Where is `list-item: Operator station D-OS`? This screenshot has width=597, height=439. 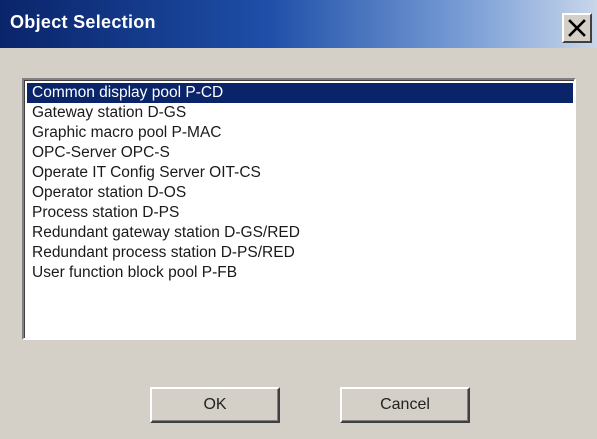 list-item: Operator station D-OS is located at coordinates (300, 193).